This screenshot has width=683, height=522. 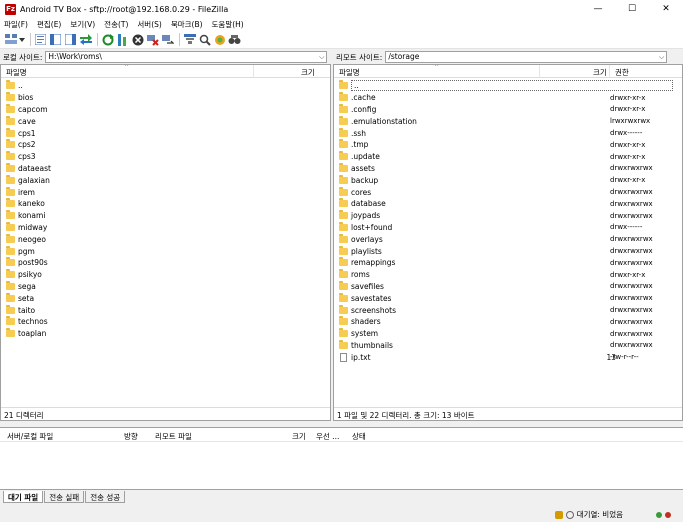 What do you see at coordinates (622, 72) in the screenshot?
I see `remote-header-perm: 권한` at bounding box center [622, 72].